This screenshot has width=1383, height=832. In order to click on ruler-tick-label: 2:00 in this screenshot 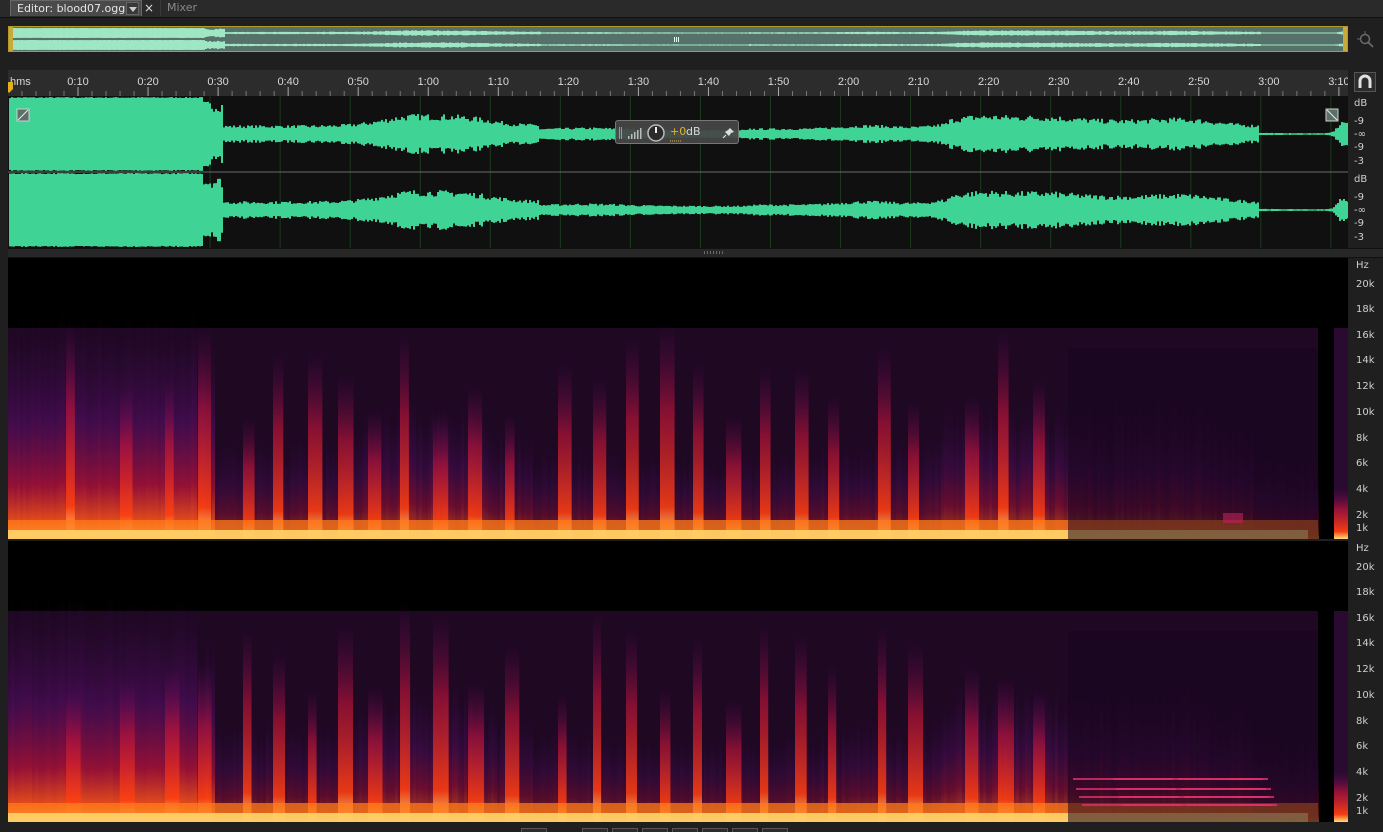, I will do `click(848, 82)`.